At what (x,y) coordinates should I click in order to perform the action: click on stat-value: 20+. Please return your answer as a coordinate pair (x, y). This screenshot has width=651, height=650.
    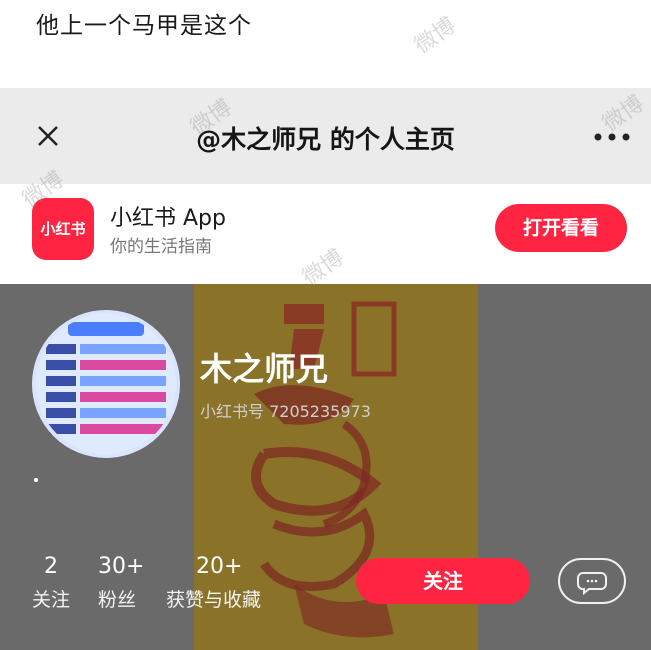
    Looking at the image, I should click on (219, 566).